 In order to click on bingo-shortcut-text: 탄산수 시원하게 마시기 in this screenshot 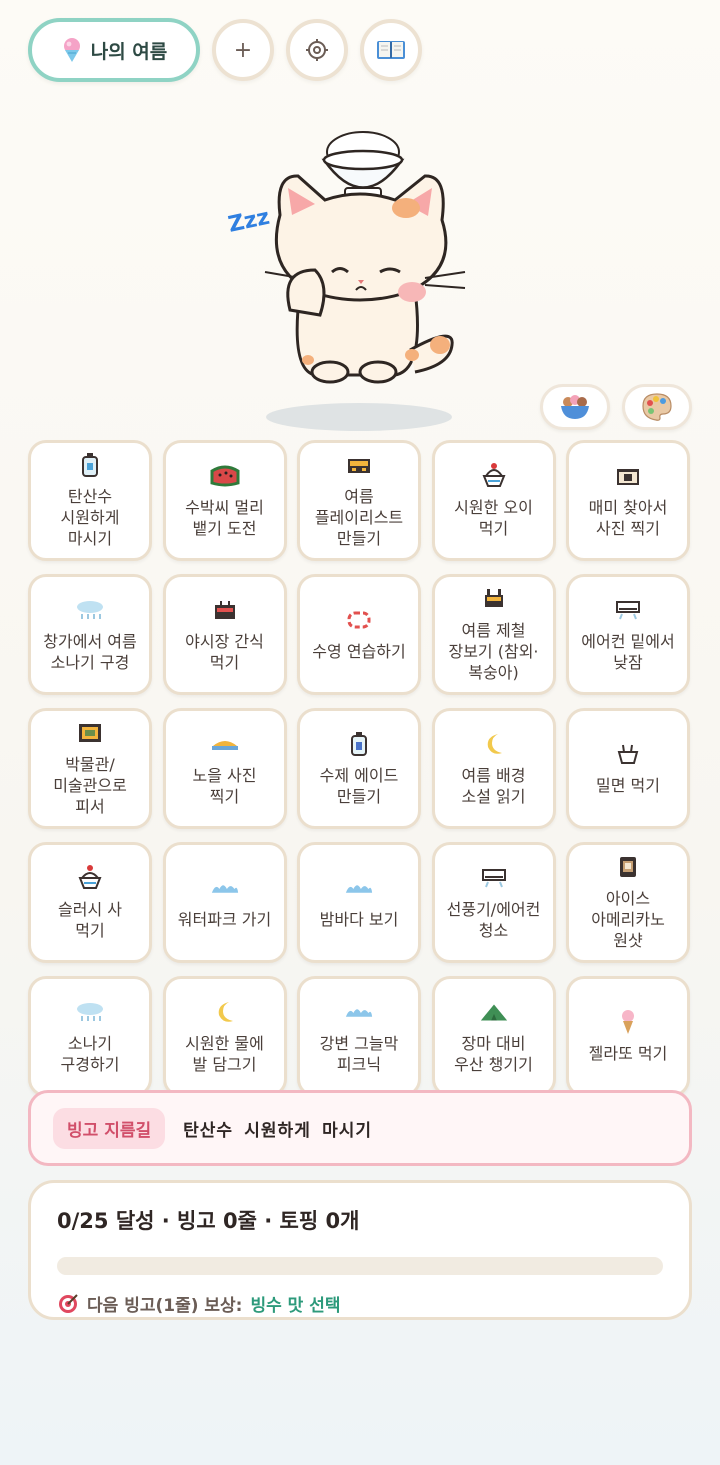, I will do `click(277, 1130)`.